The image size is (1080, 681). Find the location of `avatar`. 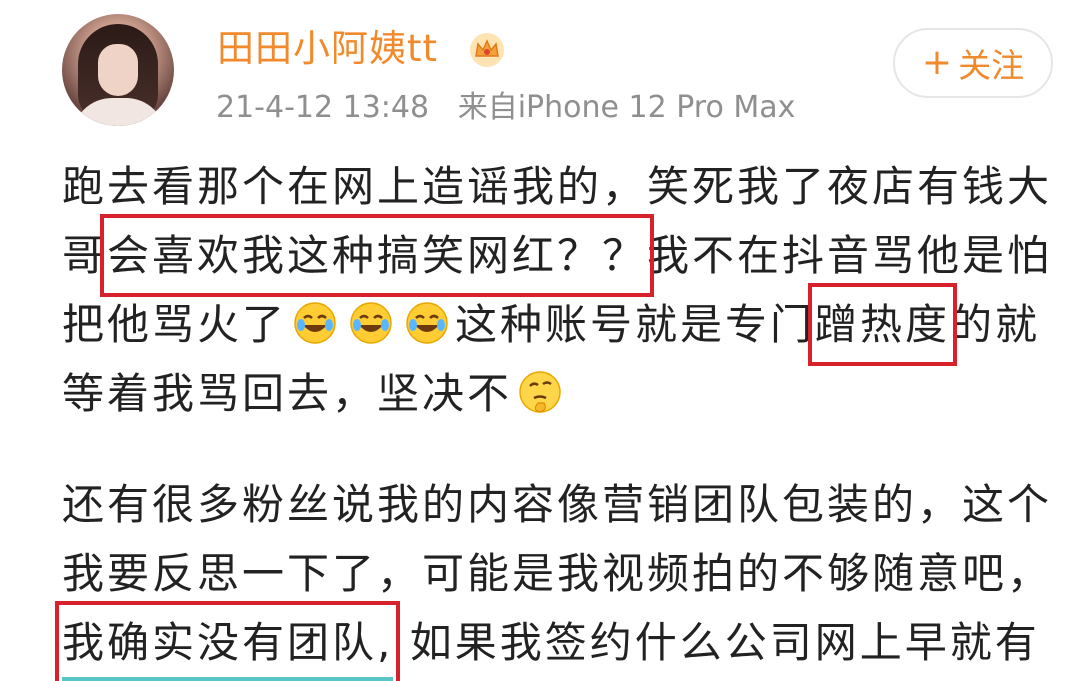

avatar is located at coordinates (118, 70).